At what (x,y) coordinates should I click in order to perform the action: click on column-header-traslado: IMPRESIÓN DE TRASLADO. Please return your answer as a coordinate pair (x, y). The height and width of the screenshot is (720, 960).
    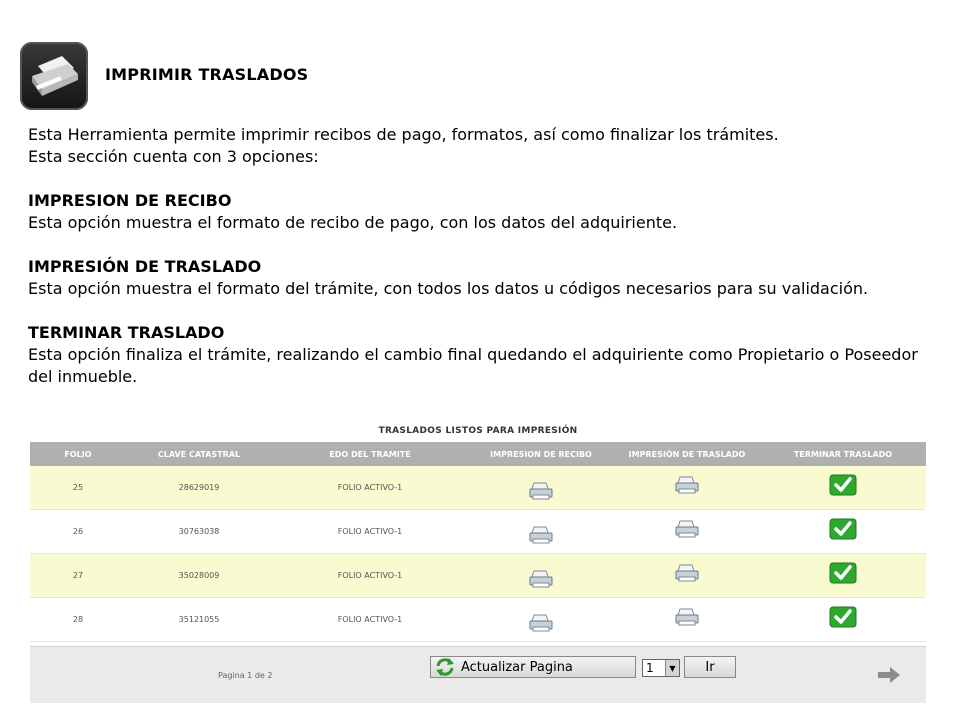
    Looking at the image, I should click on (687, 454).